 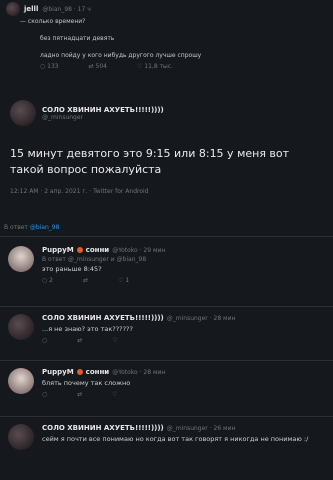 I want to click on retweet-action: ⇄, so click(x=85, y=280).